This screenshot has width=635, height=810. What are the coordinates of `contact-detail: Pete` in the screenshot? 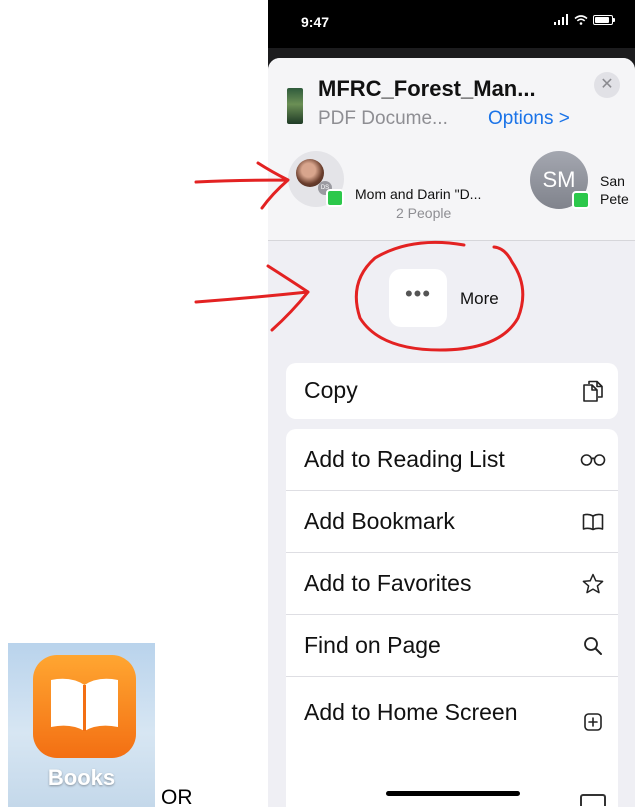 It's located at (614, 199).